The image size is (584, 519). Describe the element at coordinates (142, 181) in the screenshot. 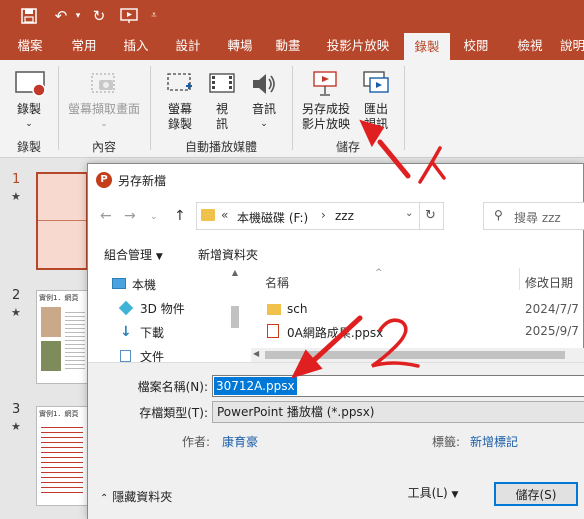

I see `dialog-title: 另存新檔` at that location.